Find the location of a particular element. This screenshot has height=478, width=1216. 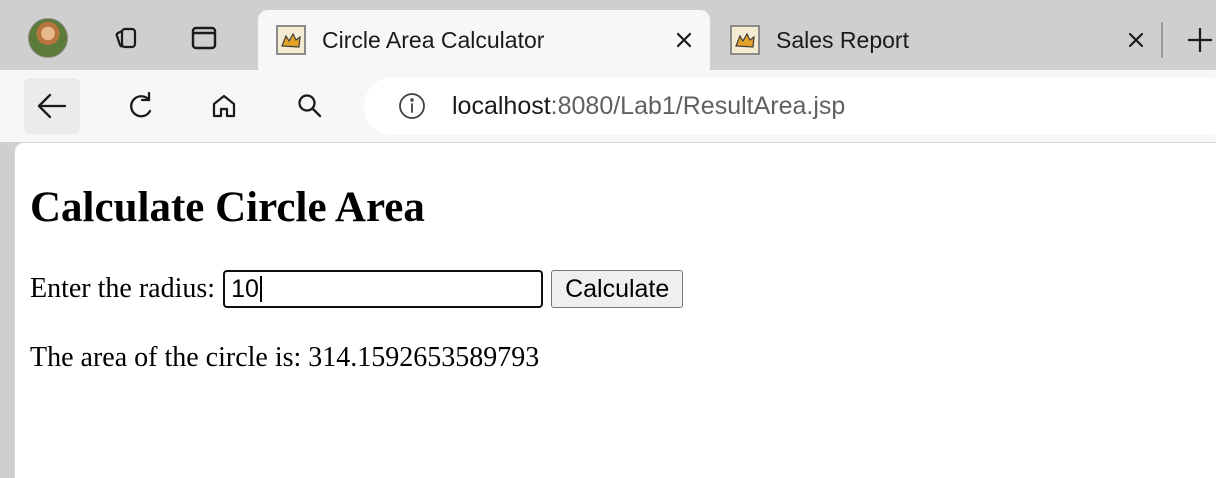

tab-actions-icon is located at coordinates (204, 38).